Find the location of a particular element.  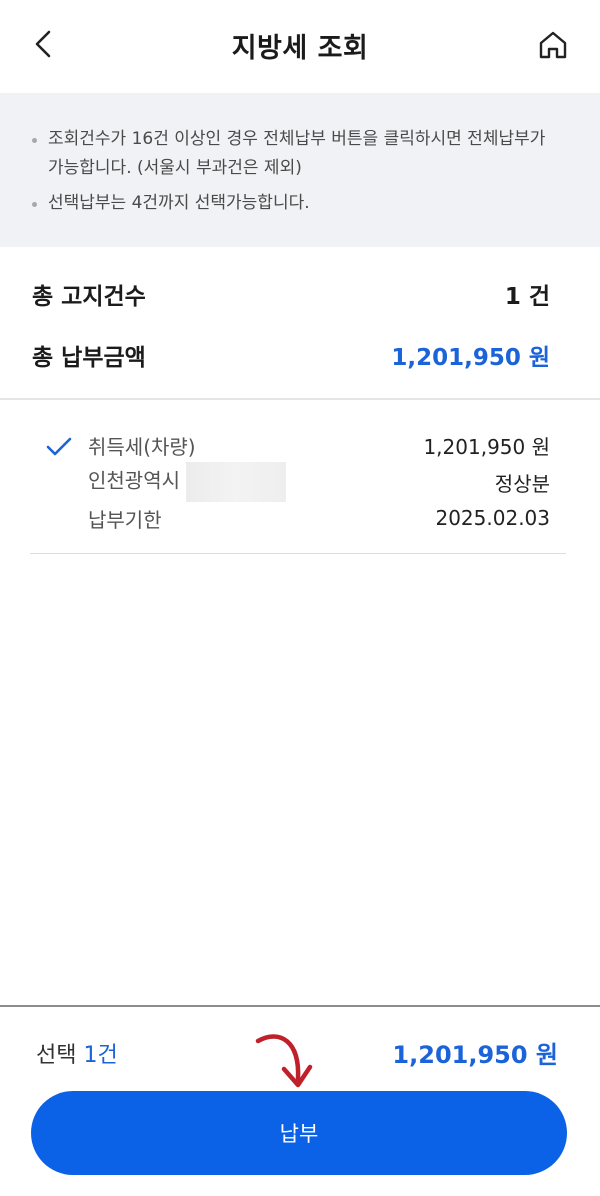

tax-name: 취득세(차량) is located at coordinates (142, 446).